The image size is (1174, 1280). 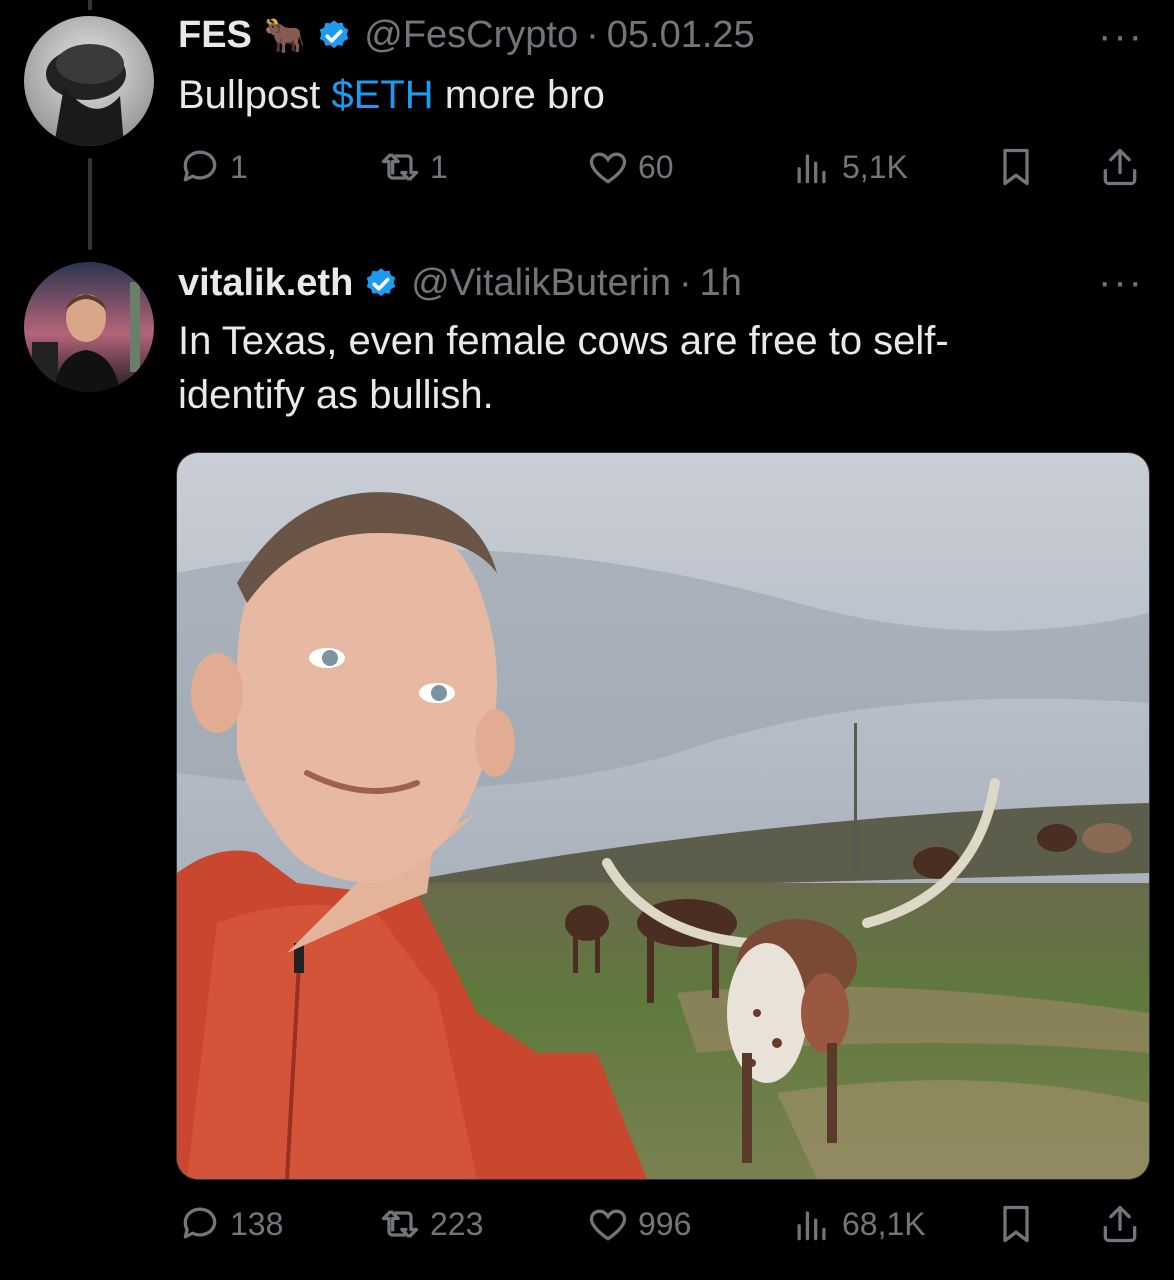 I want to click on like-count: 996, so click(x=665, y=1223).